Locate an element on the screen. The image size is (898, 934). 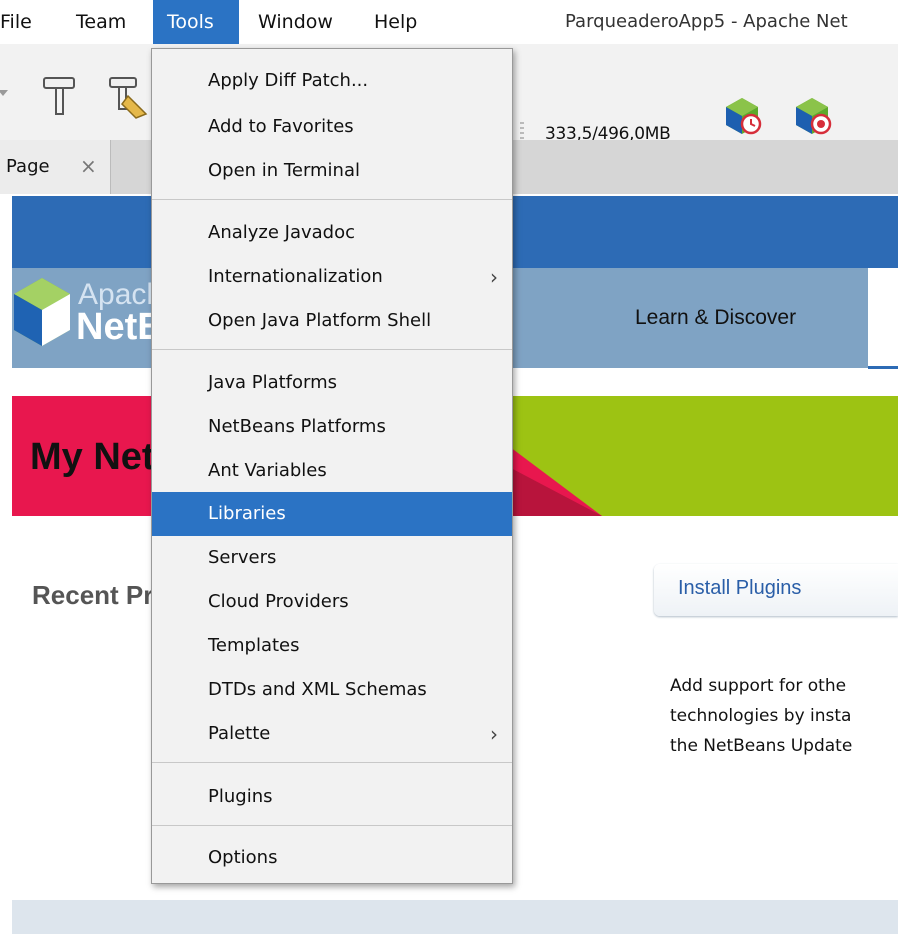
close-icon: × is located at coordinates (88, 166).